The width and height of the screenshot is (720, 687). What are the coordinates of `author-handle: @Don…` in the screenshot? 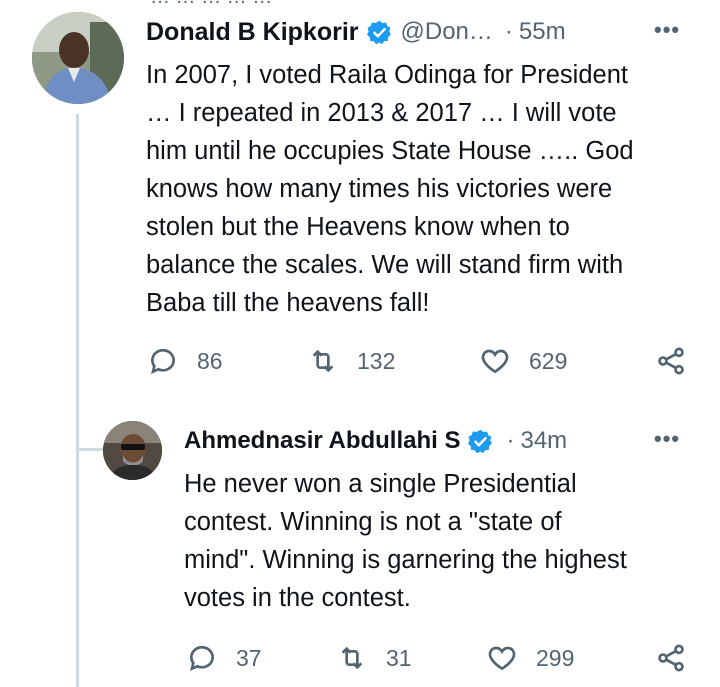 It's located at (447, 32).